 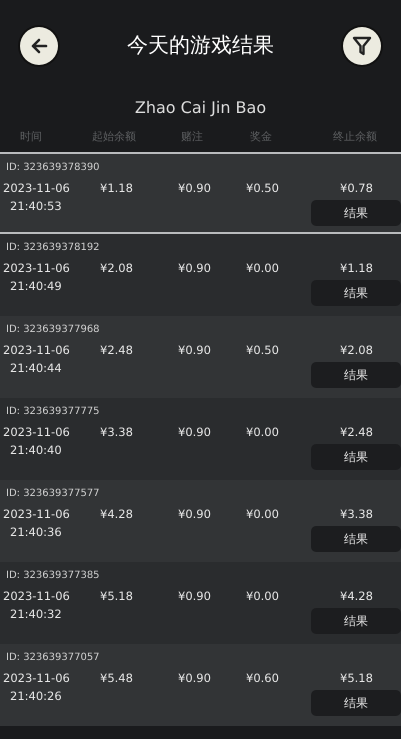 I want to click on start-balance-cell-text: ¥2.48, so click(x=116, y=350).